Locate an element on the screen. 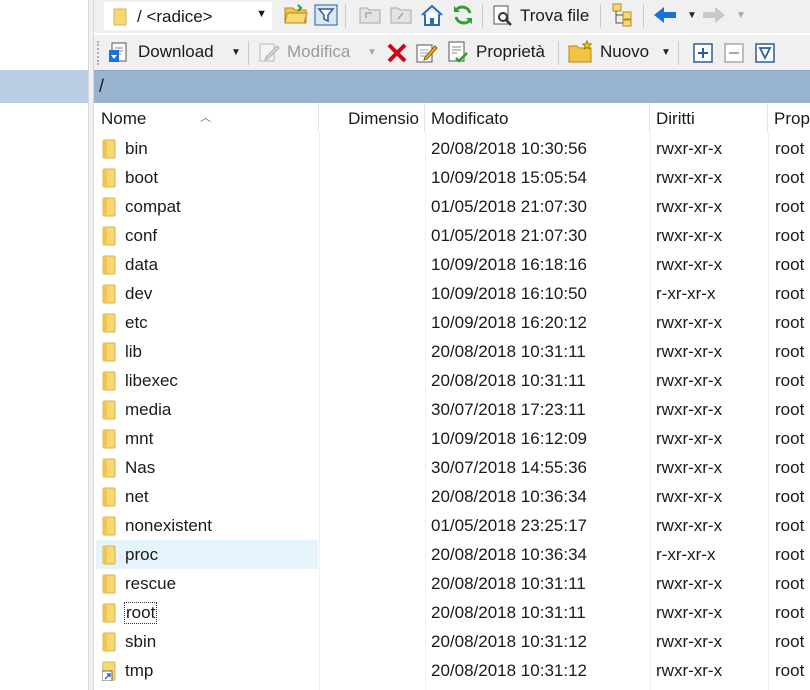 The image size is (810, 690). path-combobox: / <radice> ▼ is located at coordinates (188, 16).